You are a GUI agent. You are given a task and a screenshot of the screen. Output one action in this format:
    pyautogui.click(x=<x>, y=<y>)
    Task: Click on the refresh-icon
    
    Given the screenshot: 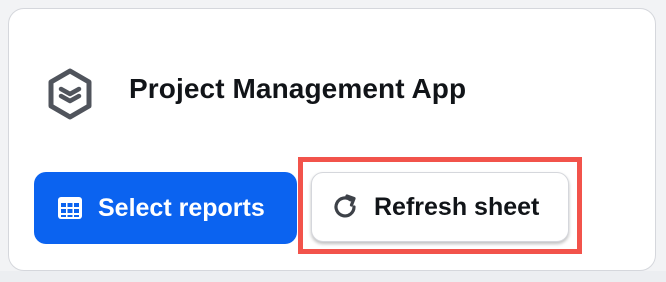 What is the action you would take?
    pyautogui.click(x=345, y=206)
    